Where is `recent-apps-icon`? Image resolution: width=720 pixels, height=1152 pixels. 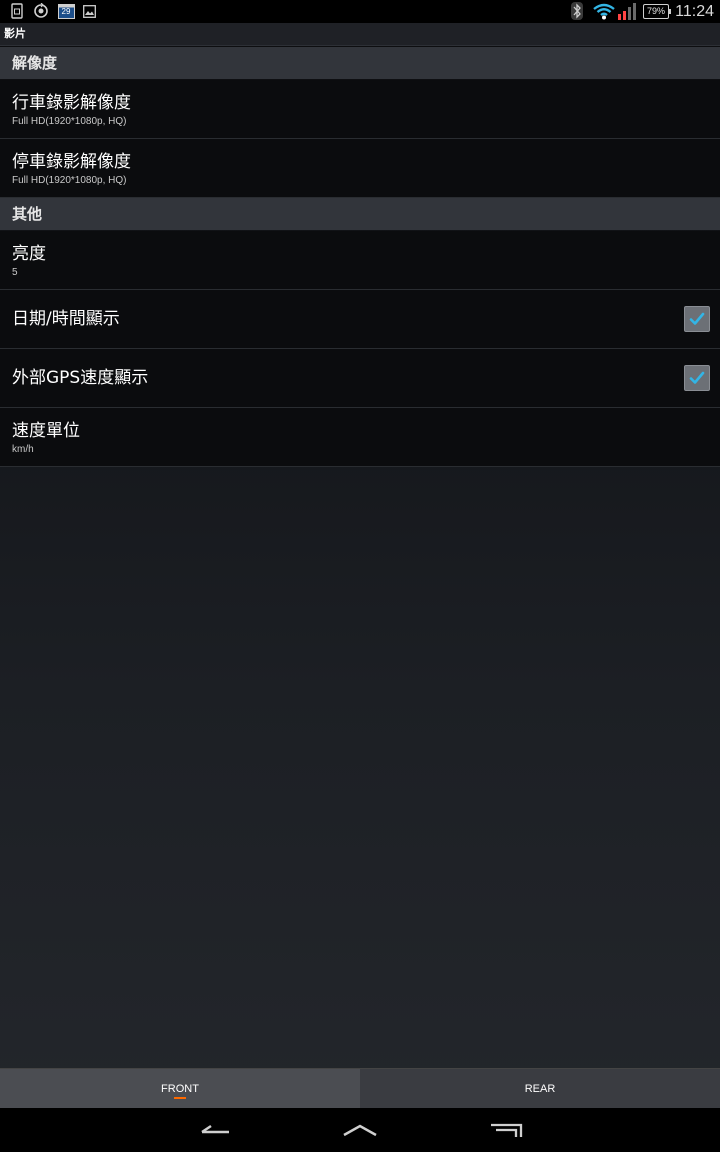
recent-apps-icon is located at coordinates (506, 1130).